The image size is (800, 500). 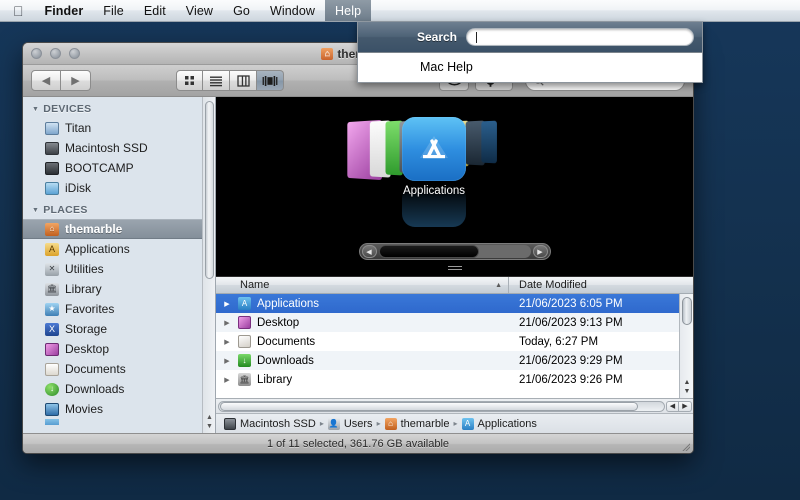 I want to click on back-button: ◀, so click(x=46, y=80).